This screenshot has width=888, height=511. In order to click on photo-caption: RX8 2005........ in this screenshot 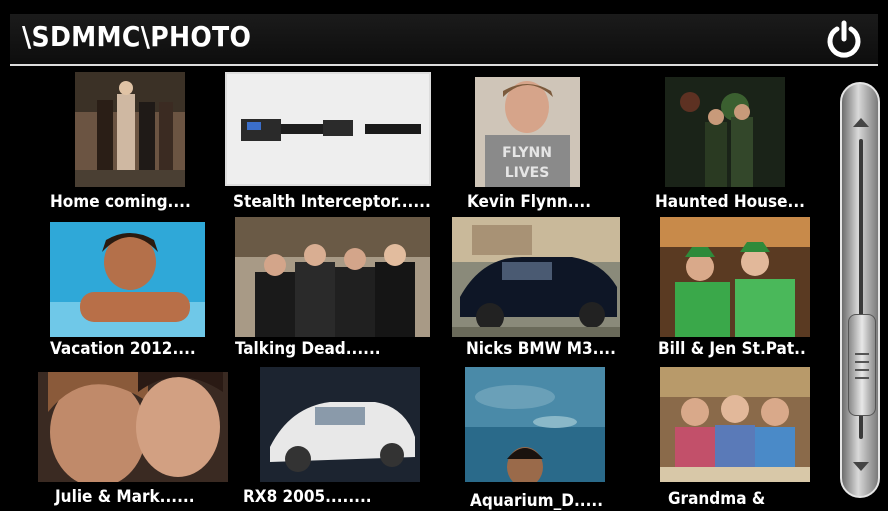, I will do `click(307, 497)`.